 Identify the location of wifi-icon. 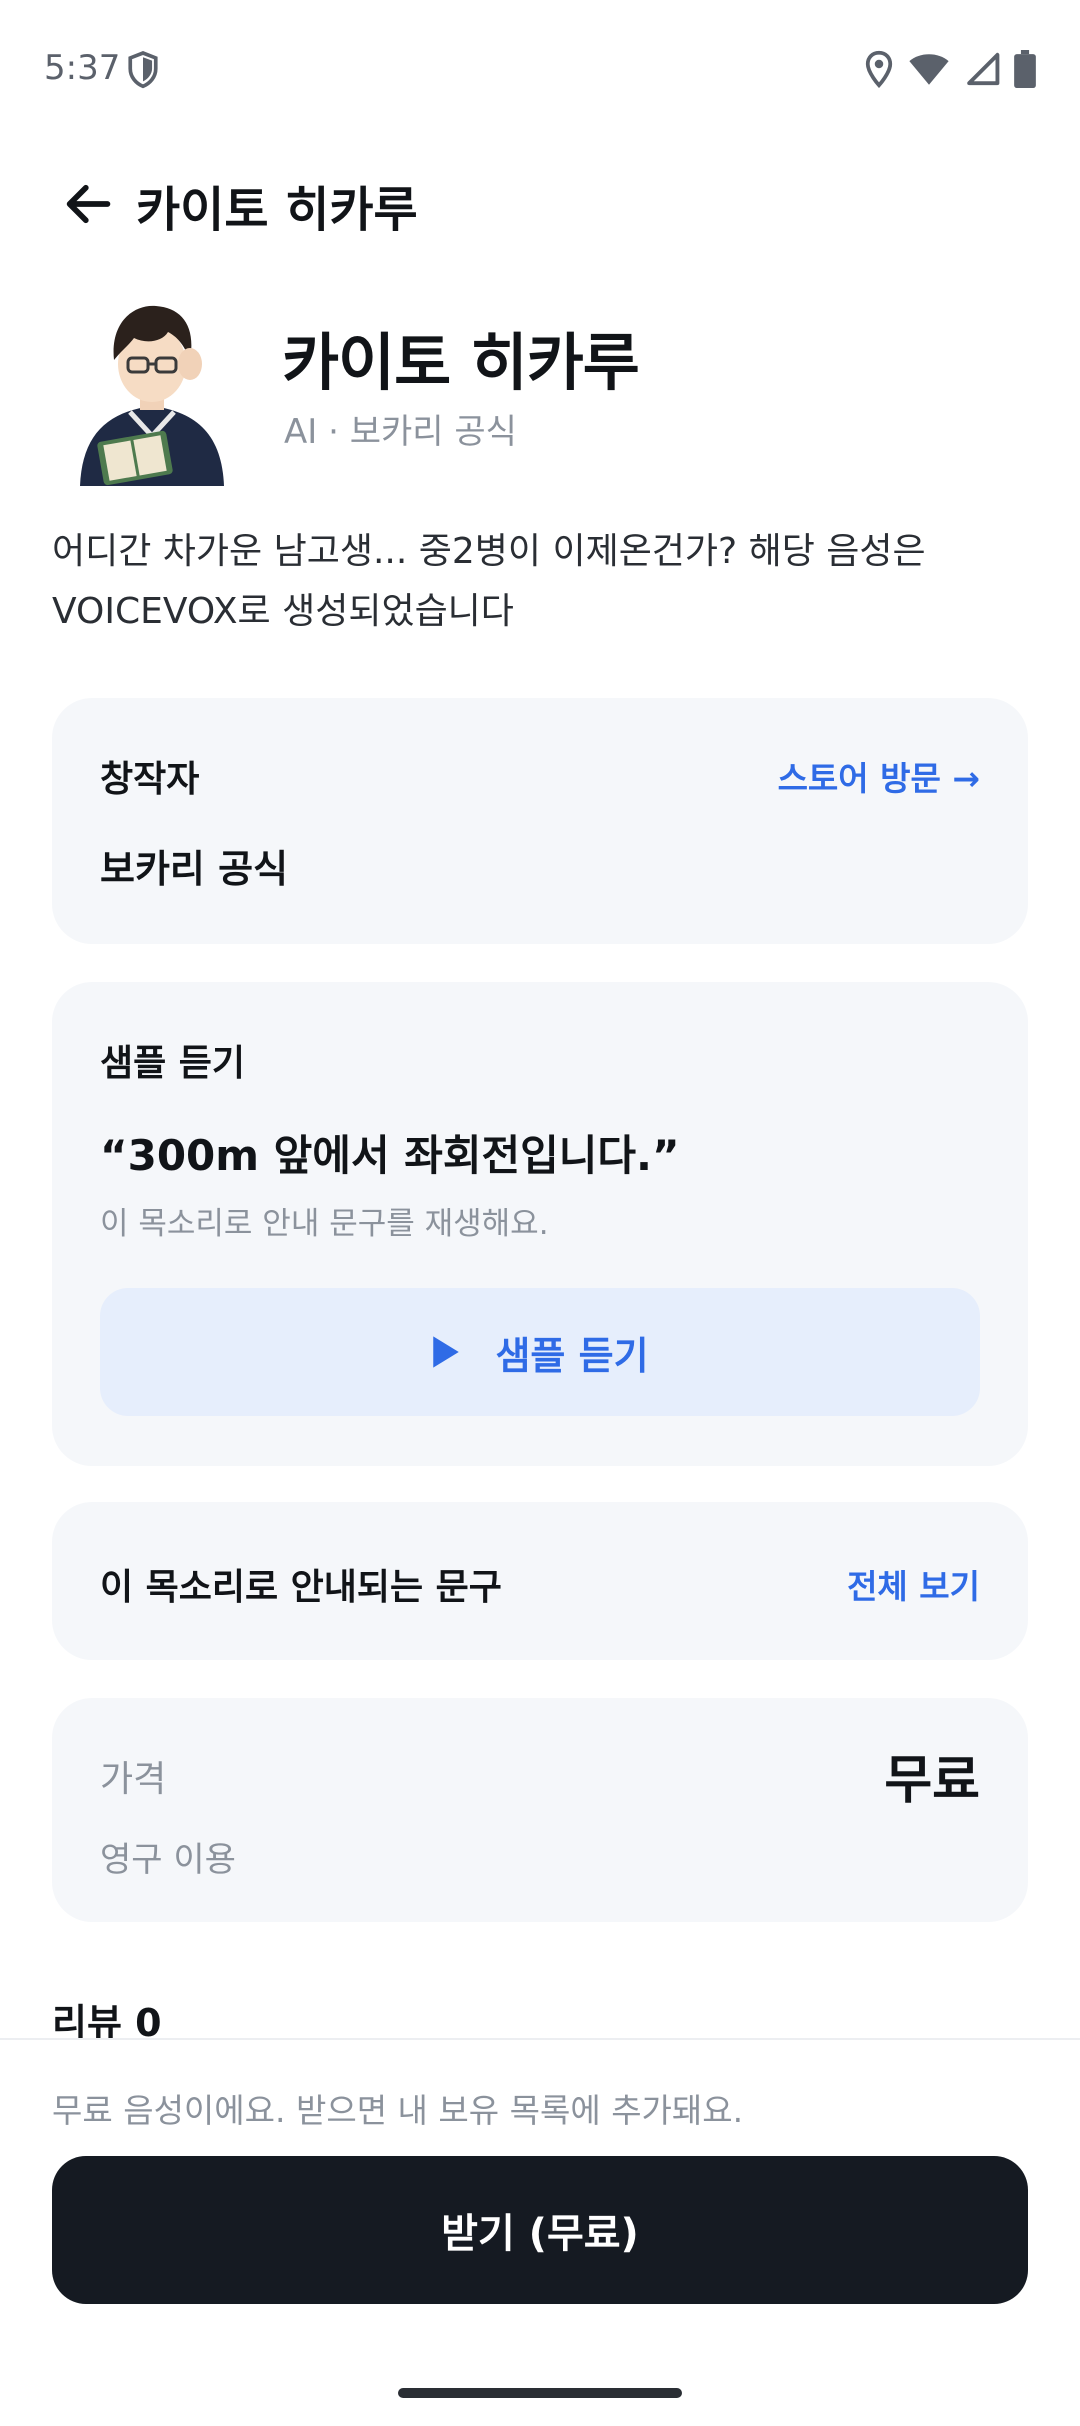
(929, 69).